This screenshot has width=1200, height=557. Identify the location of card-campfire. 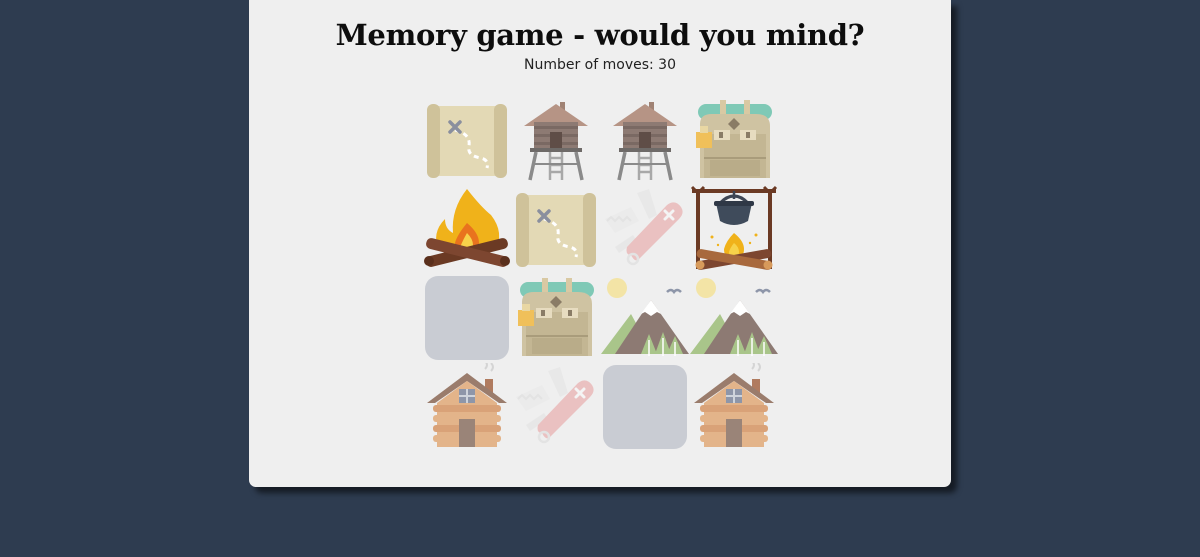
(467, 229).